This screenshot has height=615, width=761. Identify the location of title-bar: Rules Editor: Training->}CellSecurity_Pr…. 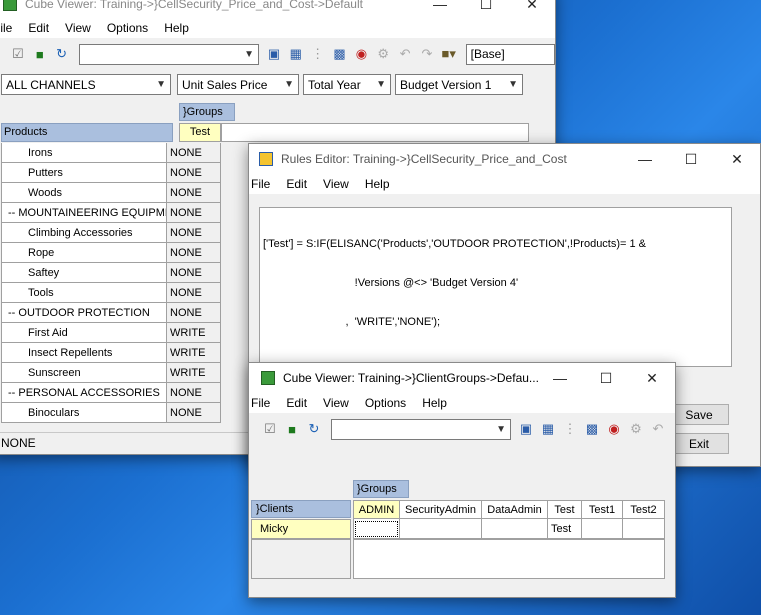
(504, 159).